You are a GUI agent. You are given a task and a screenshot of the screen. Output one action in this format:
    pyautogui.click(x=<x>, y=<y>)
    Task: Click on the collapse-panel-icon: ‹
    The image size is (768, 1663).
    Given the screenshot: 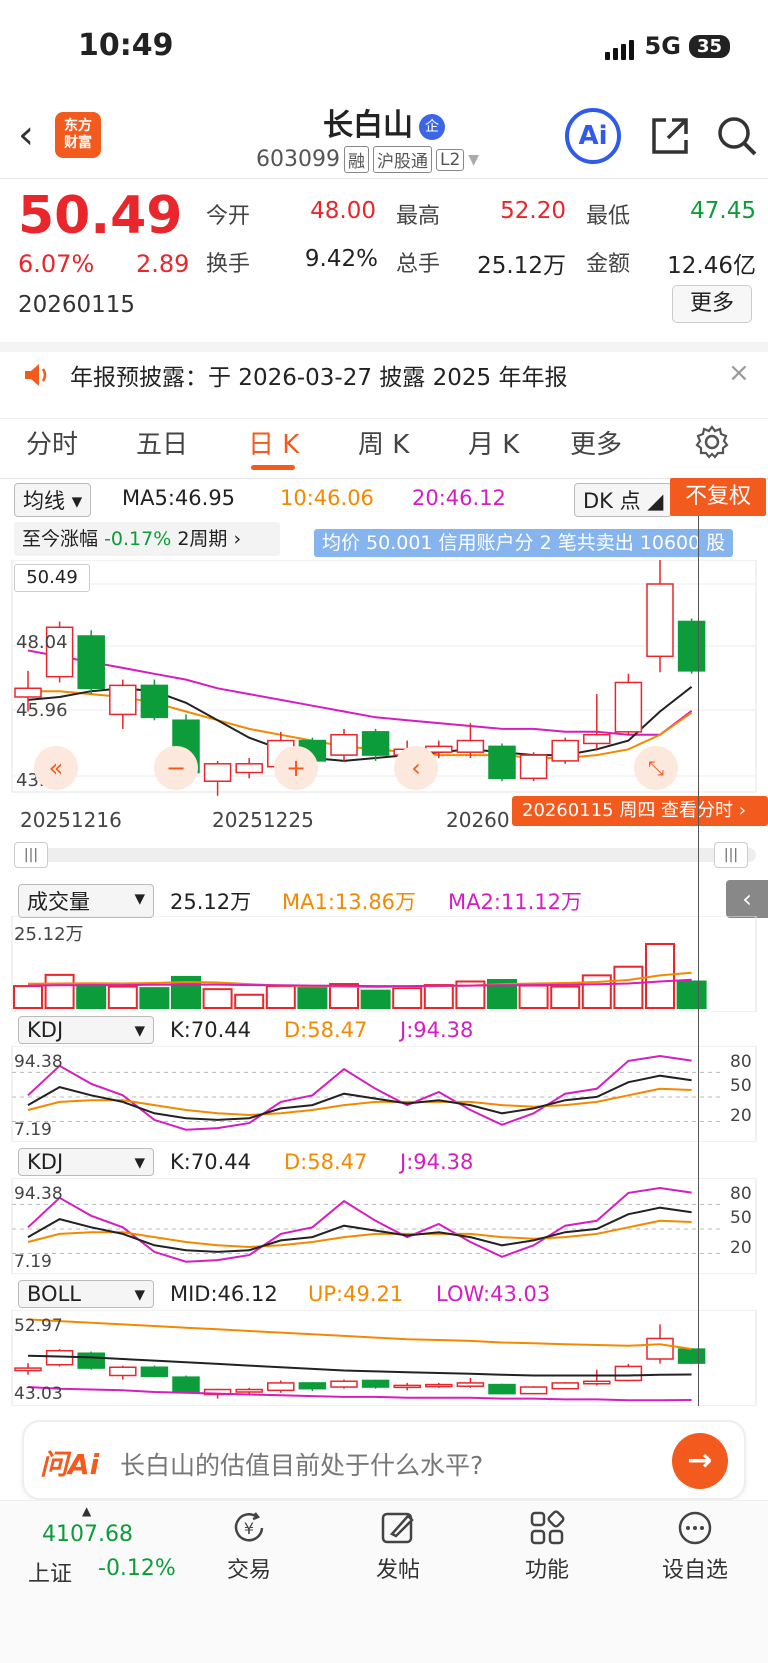 What is the action you would take?
    pyautogui.click(x=747, y=899)
    